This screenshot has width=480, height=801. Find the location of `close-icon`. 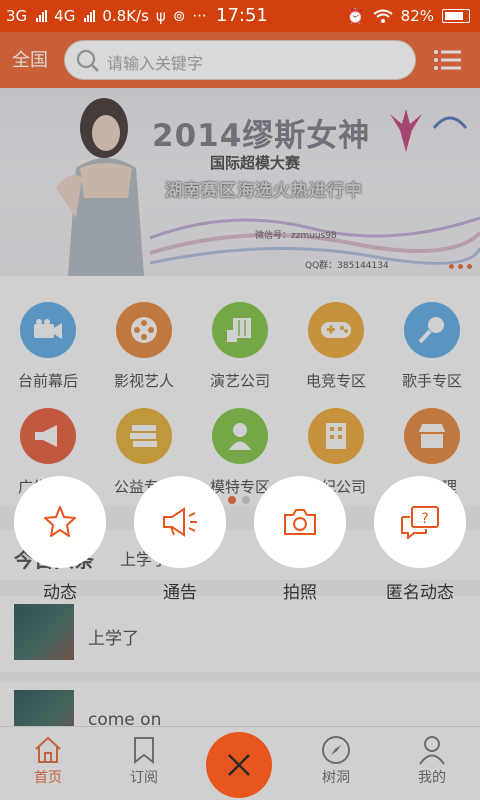

close-icon is located at coordinates (239, 765).